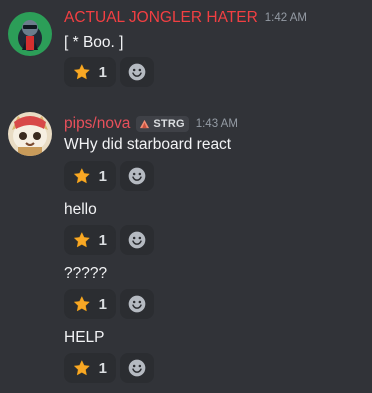 This screenshot has height=393, width=372. I want to click on tent-icon, so click(145, 123).